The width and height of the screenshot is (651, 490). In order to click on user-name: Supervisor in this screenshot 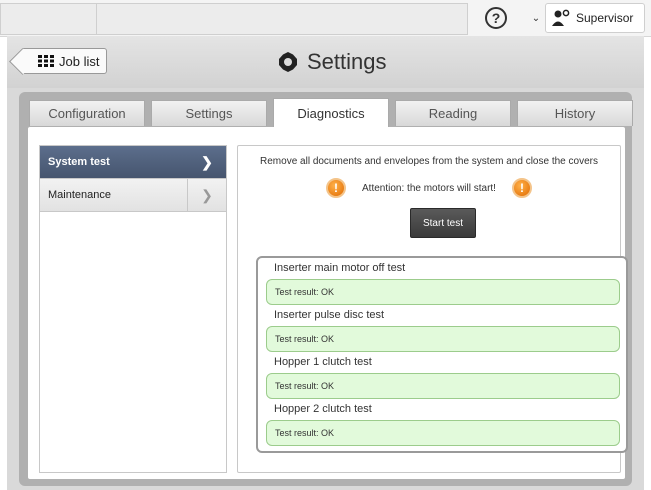, I will do `click(605, 18)`.